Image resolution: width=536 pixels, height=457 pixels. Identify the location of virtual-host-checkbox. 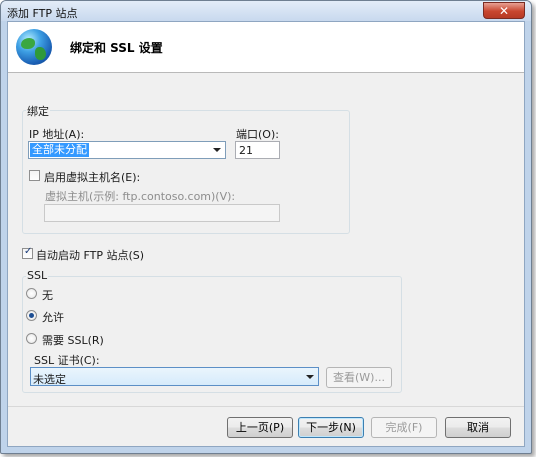
(34, 175).